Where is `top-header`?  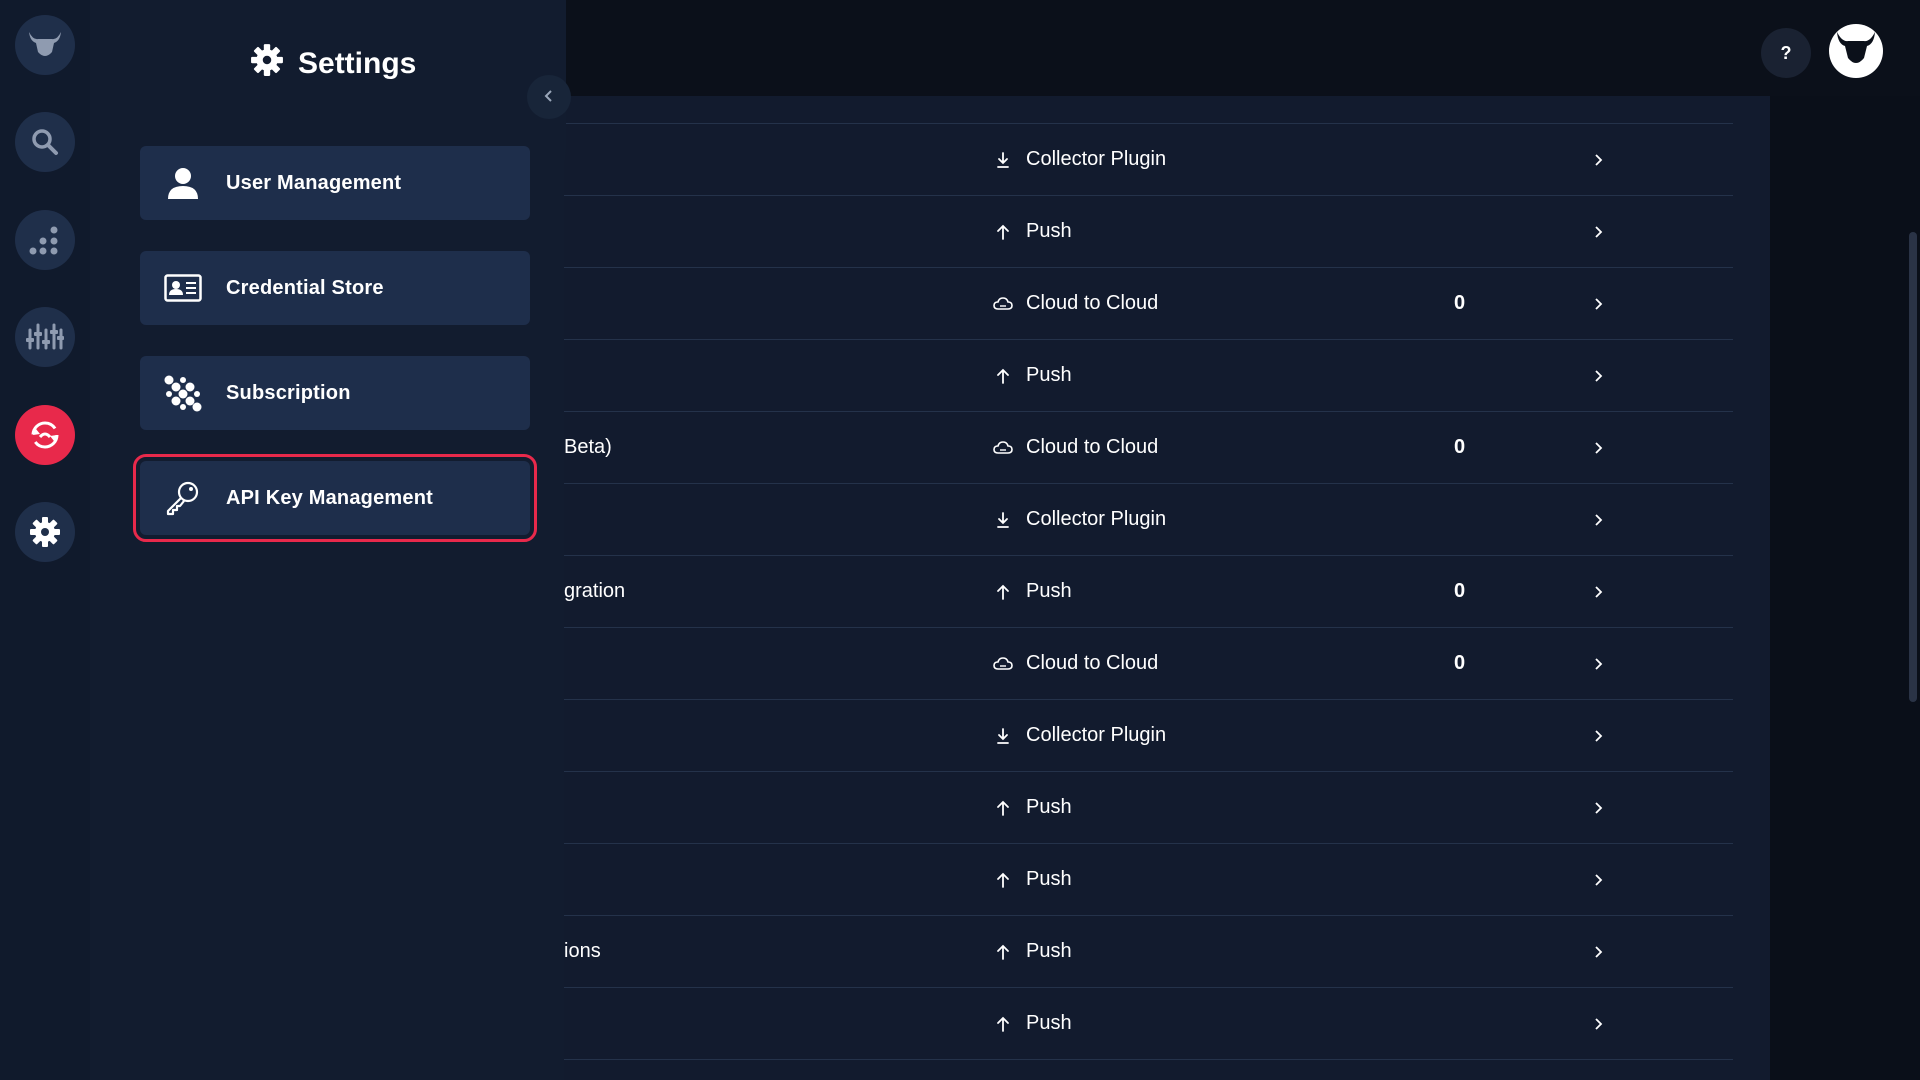 top-header is located at coordinates (1242, 48).